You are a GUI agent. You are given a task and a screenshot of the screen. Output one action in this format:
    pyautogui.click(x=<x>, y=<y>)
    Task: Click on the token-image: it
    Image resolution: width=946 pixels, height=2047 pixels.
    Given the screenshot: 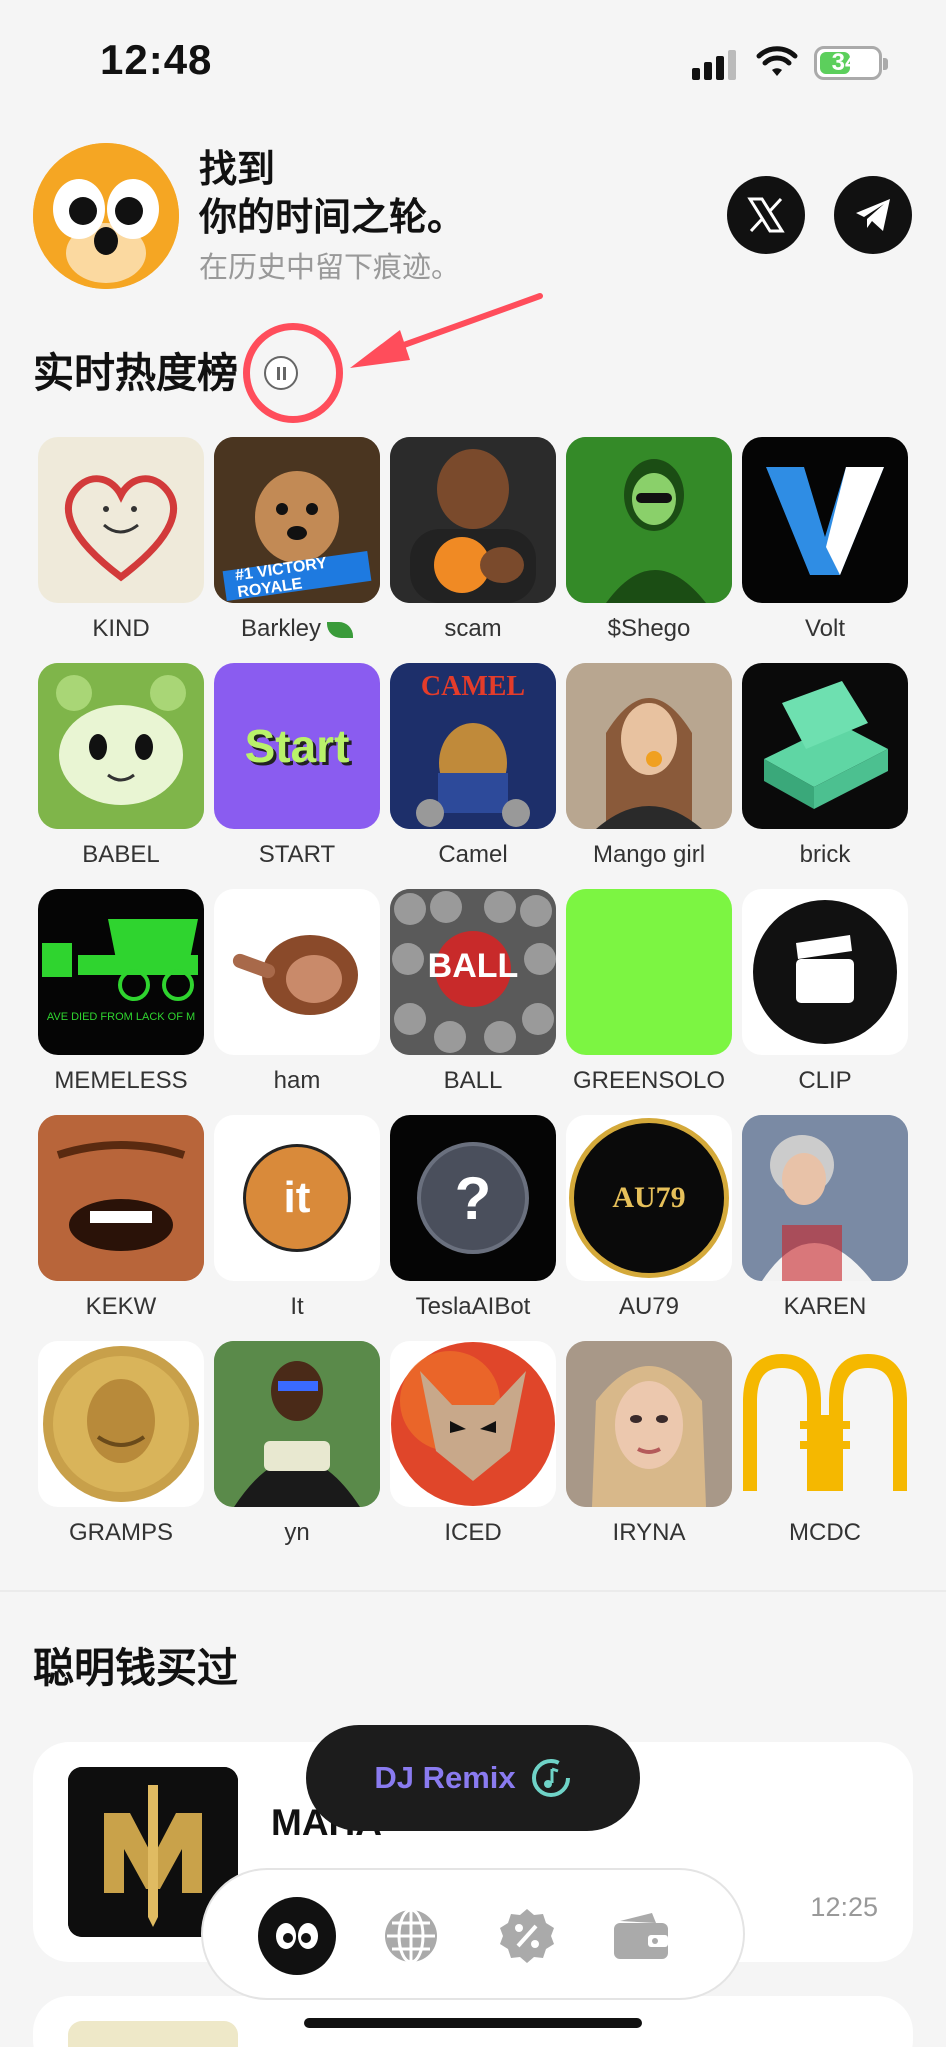 What is the action you would take?
    pyautogui.click(x=297, y=1198)
    